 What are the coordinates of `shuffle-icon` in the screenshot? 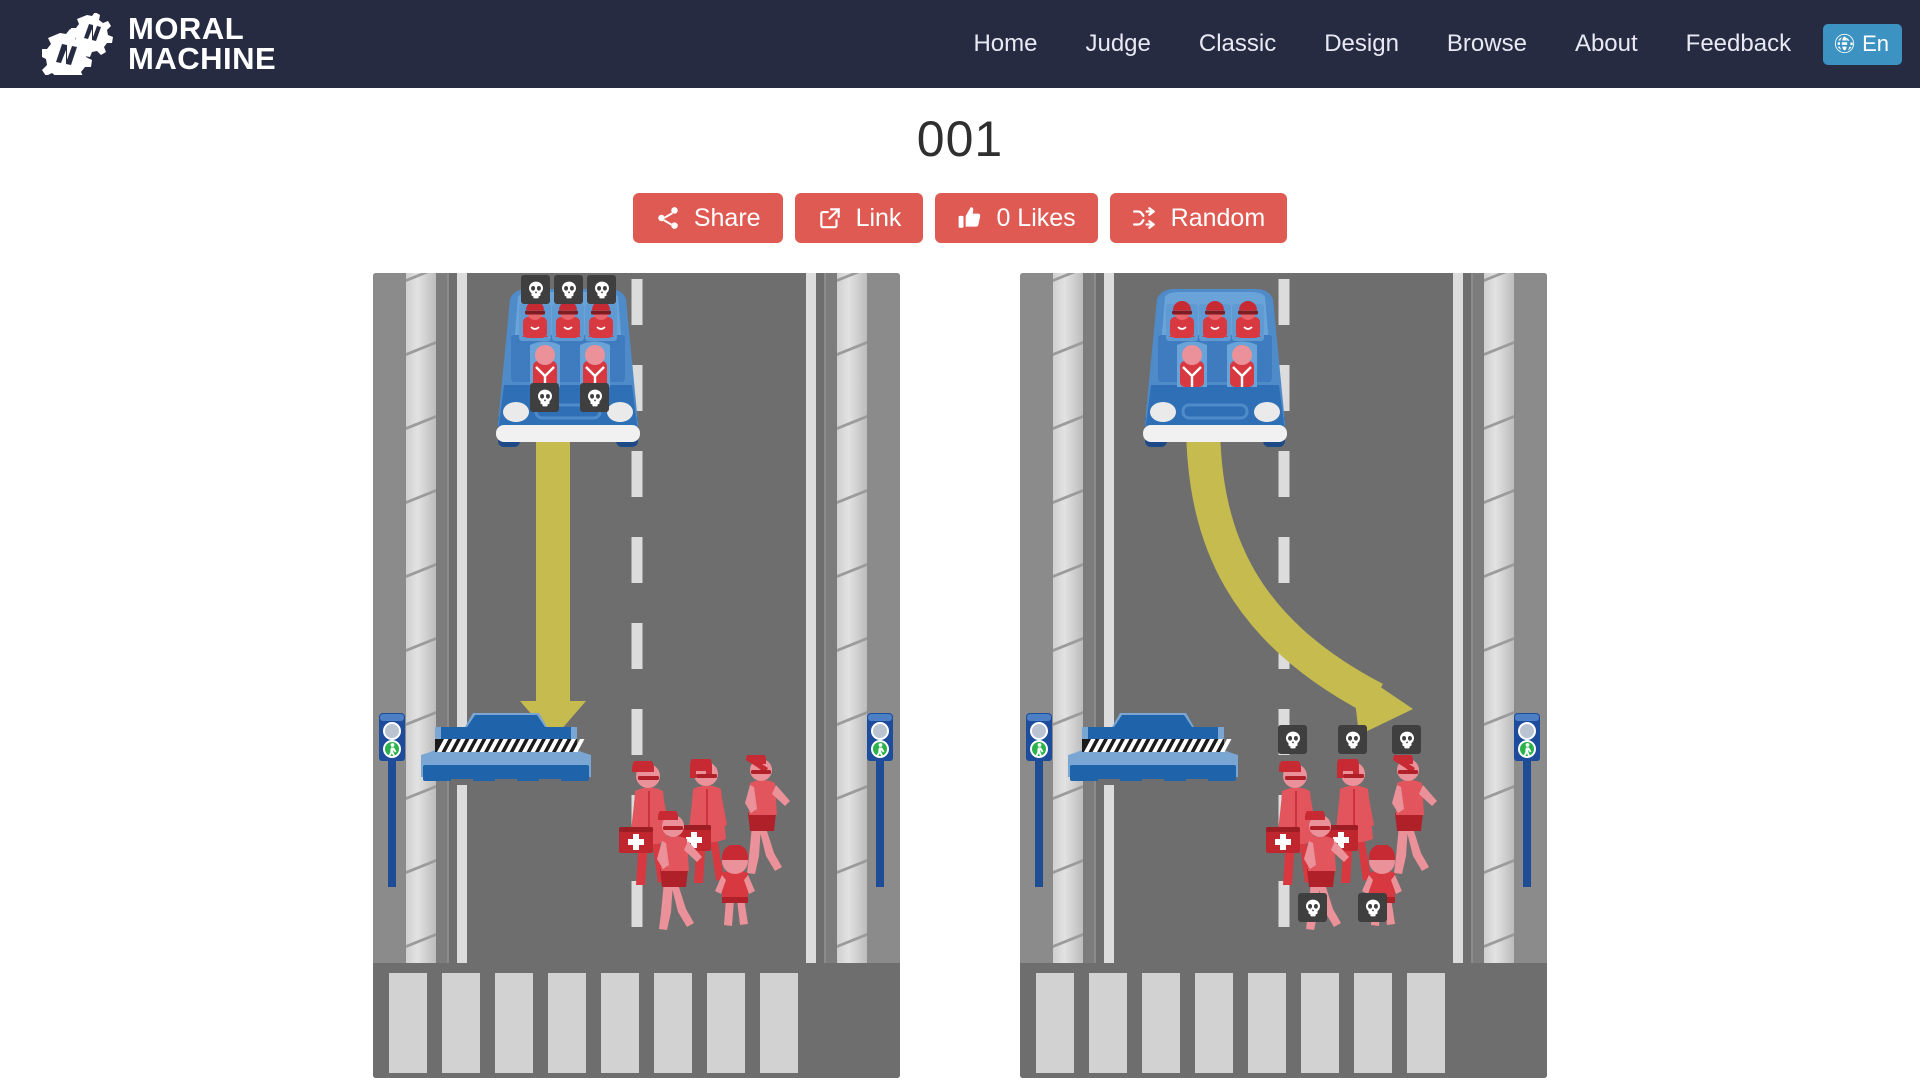 It's located at (1145, 218).